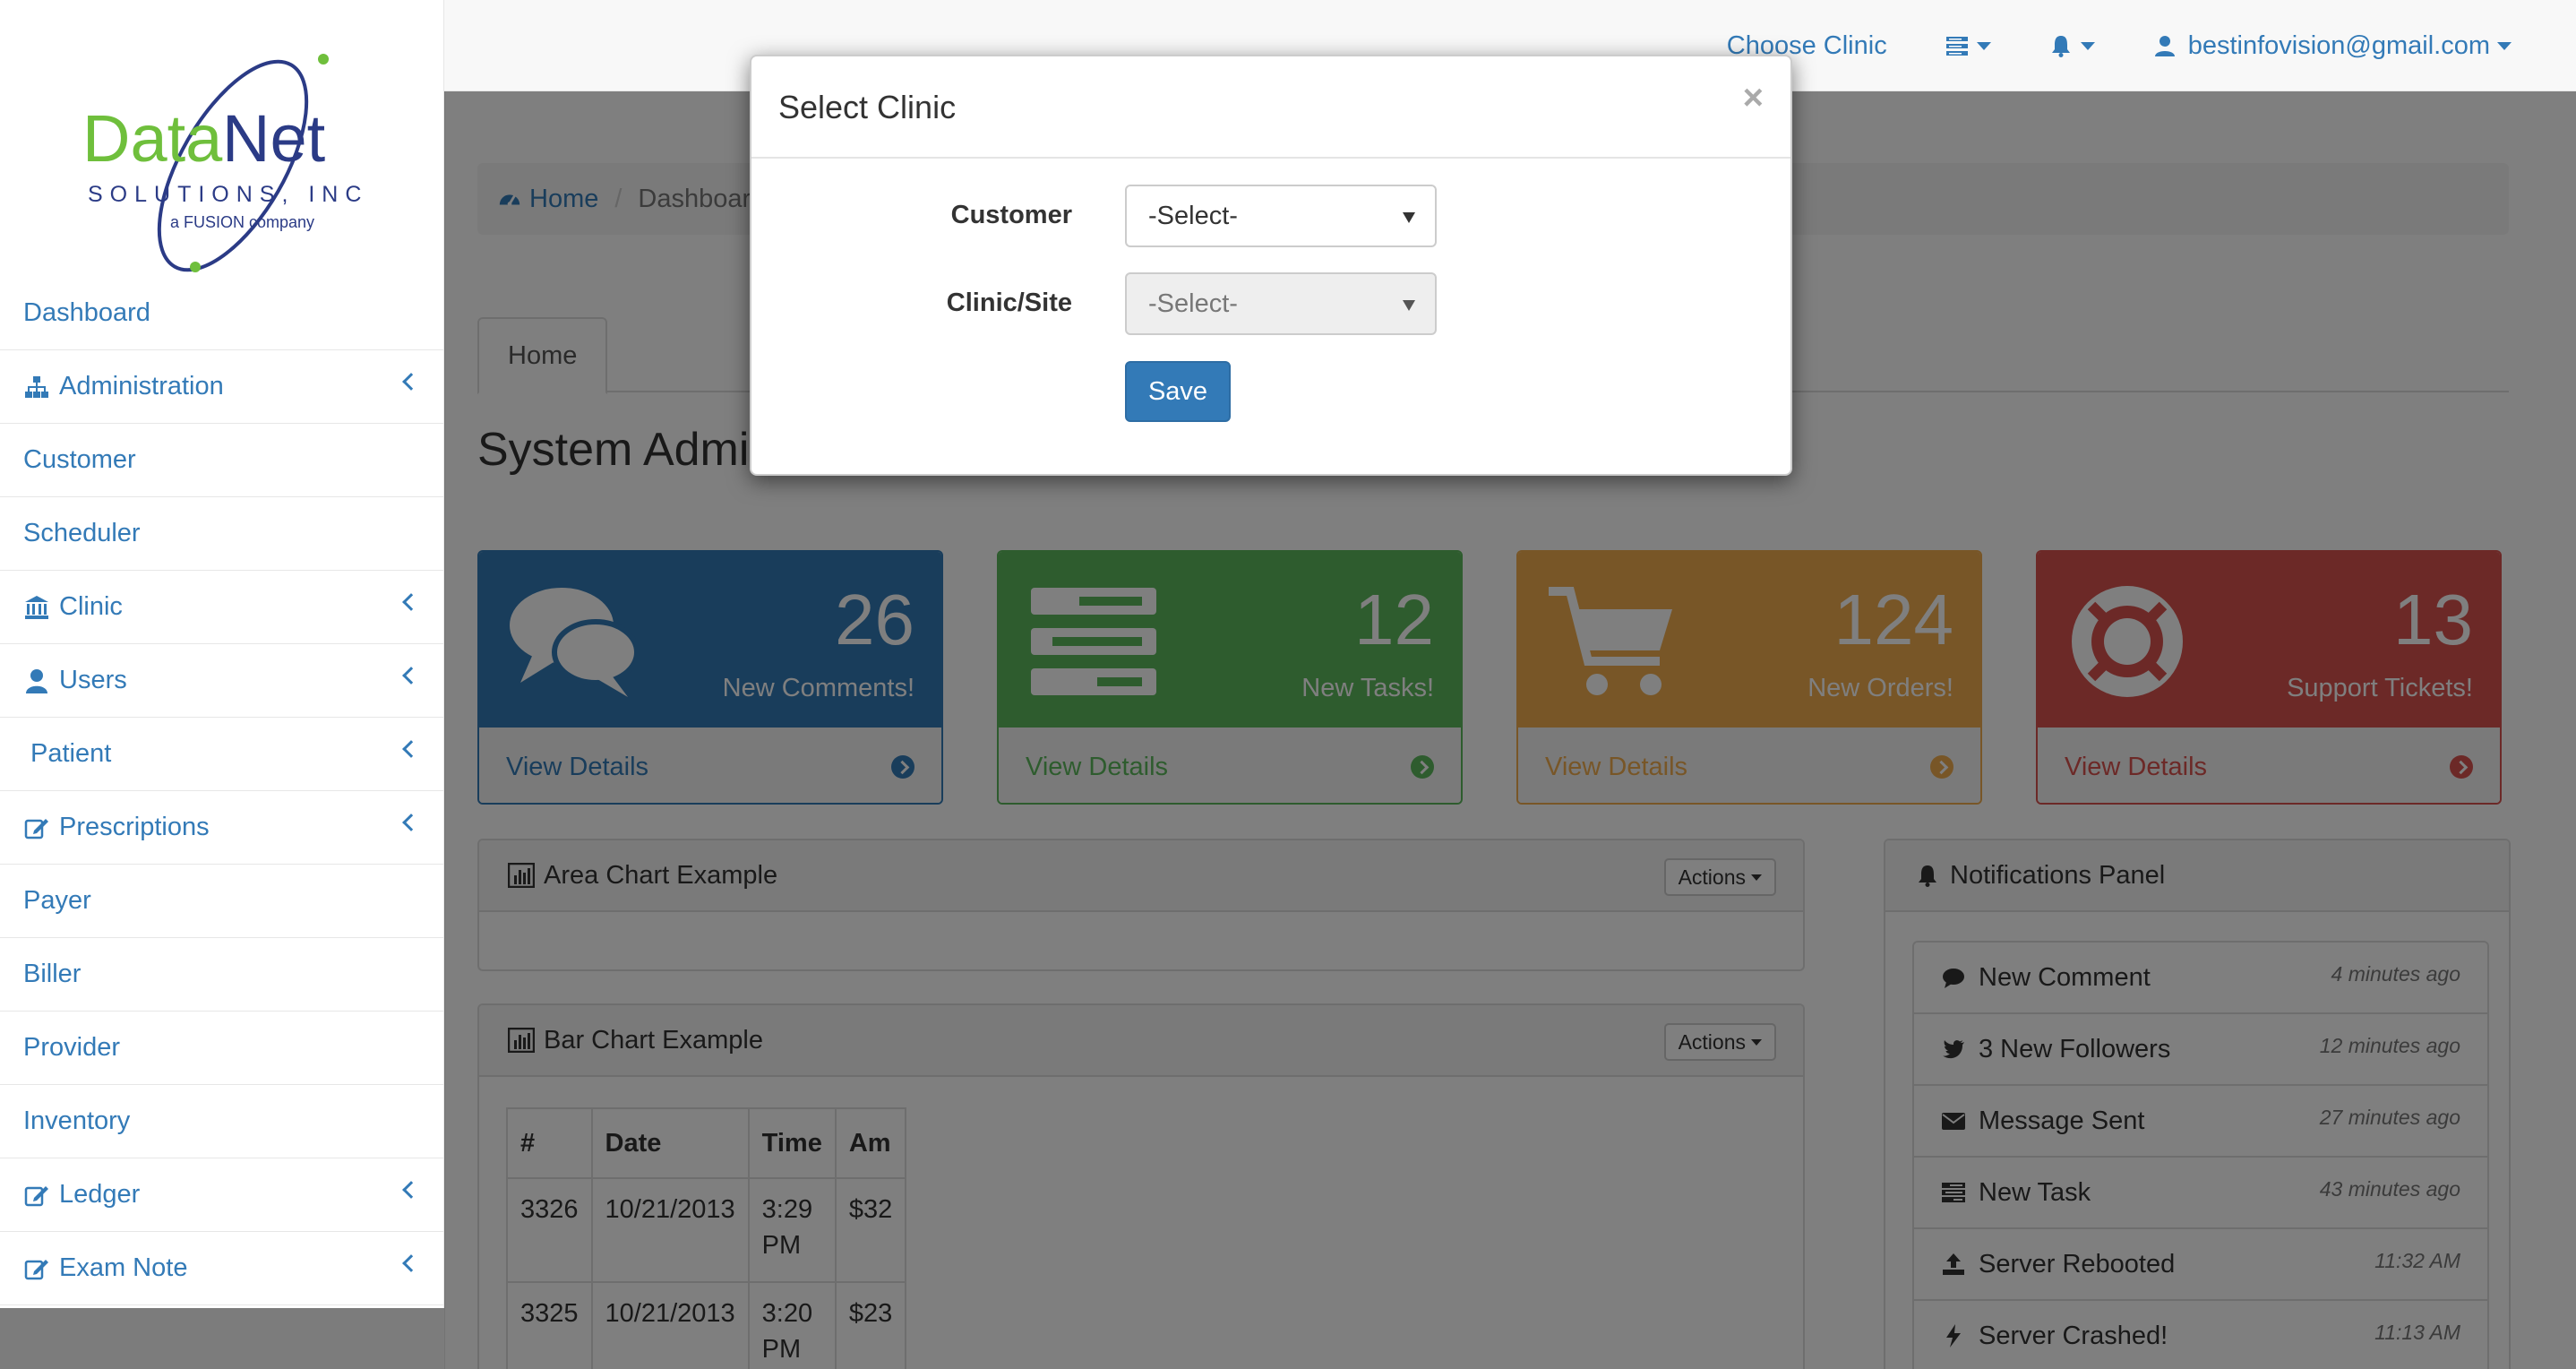  What do you see at coordinates (1009, 302) in the screenshot?
I see `clinic-site-label: Clinic/Site` at bounding box center [1009, 302].